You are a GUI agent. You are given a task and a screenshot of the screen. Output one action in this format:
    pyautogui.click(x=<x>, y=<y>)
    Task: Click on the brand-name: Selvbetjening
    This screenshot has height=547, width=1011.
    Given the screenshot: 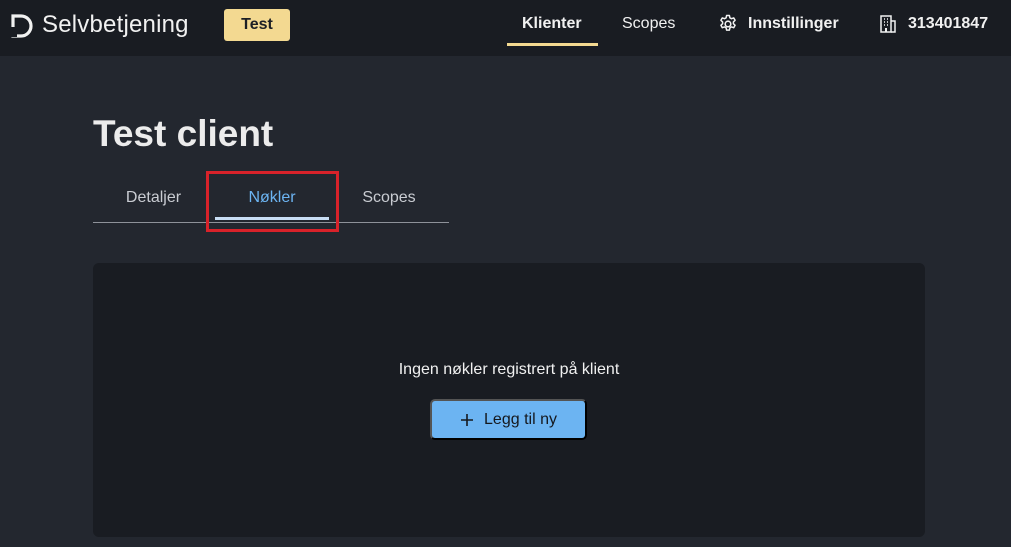 What is the action you would take?
    pyautogui.click(x=115, y=25)
    